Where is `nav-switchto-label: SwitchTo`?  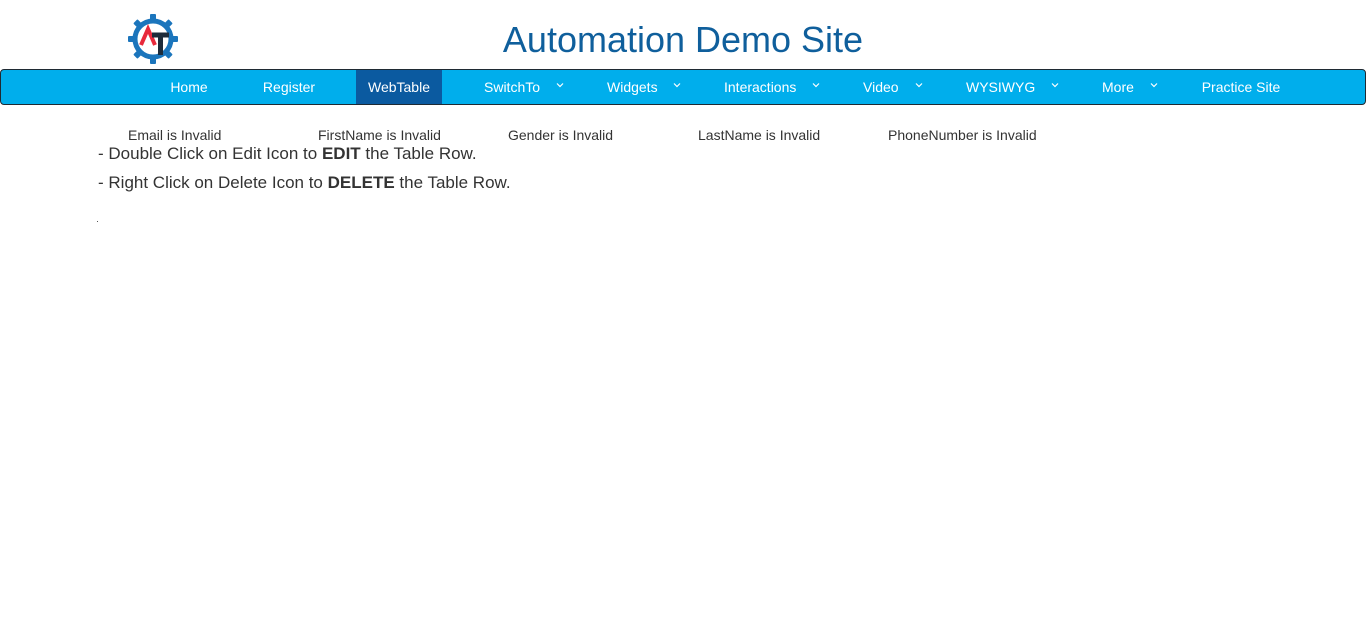 nav-switchto-label: SwitchTo is located at coordinates (512, 87).